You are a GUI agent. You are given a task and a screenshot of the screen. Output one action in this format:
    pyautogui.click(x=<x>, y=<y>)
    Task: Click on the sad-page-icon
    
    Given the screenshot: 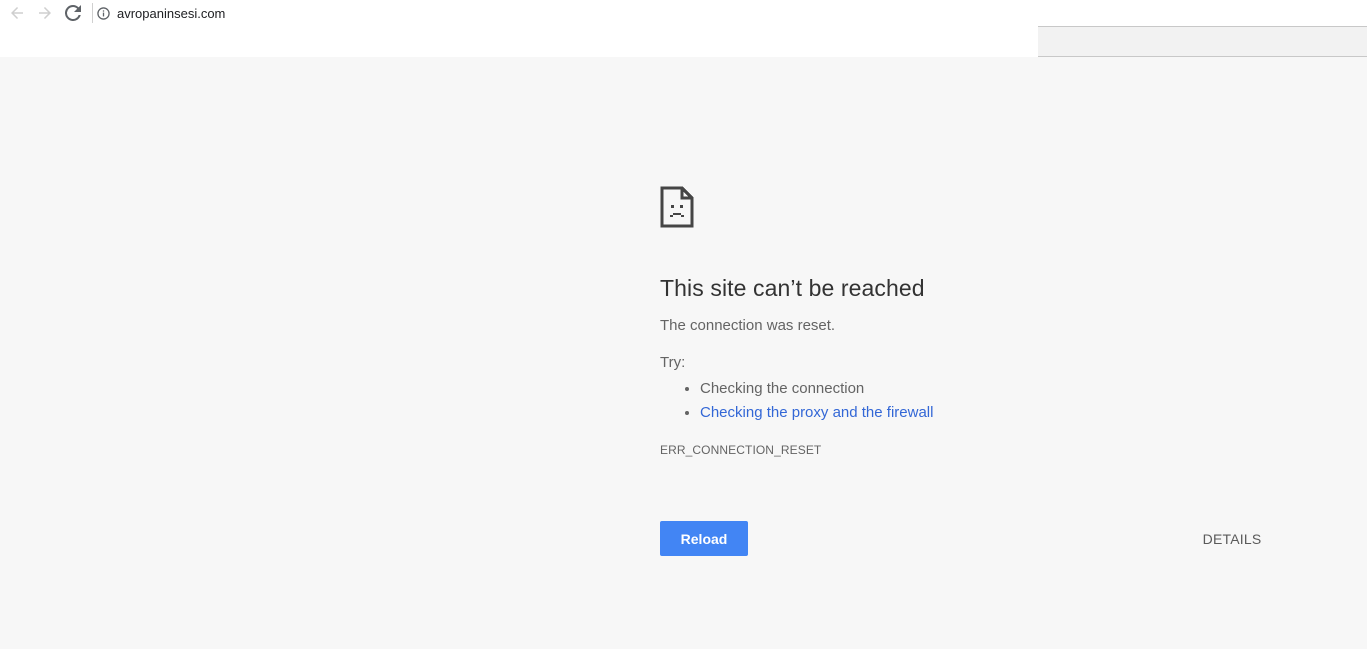 What is the action you would take?
    pyautogui.click(x=677, y=207)
    